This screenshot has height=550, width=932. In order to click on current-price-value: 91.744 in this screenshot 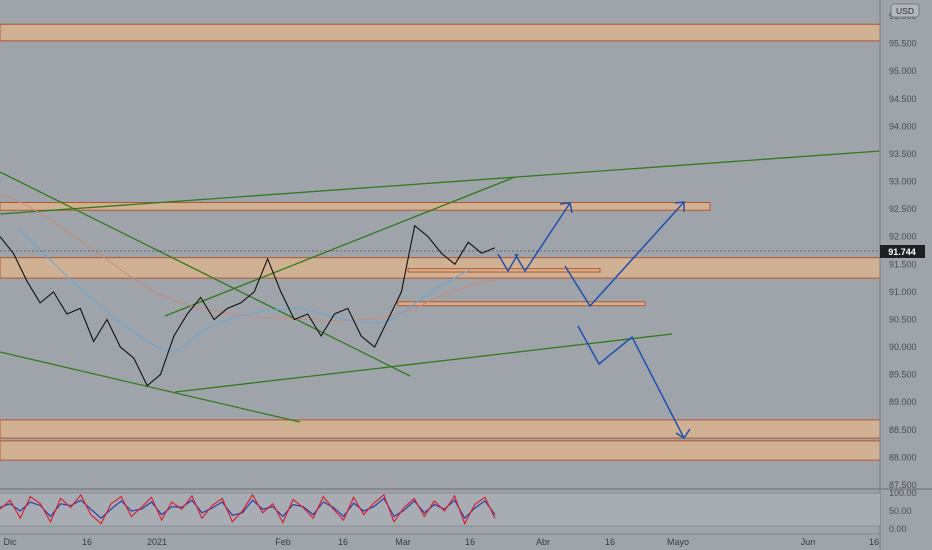, I will do `click(902, 252)`.